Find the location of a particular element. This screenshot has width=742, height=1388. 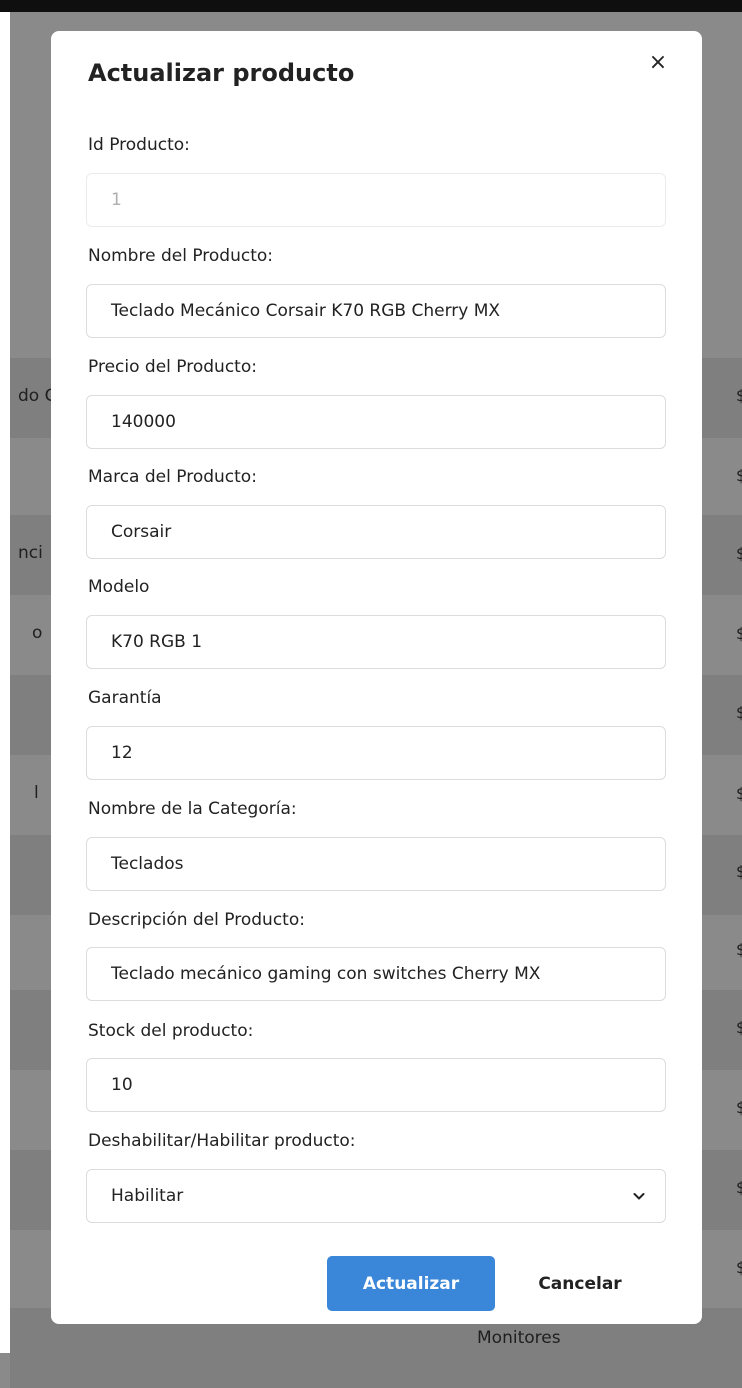

id-field: 1 is located at coordinates (376, 200).